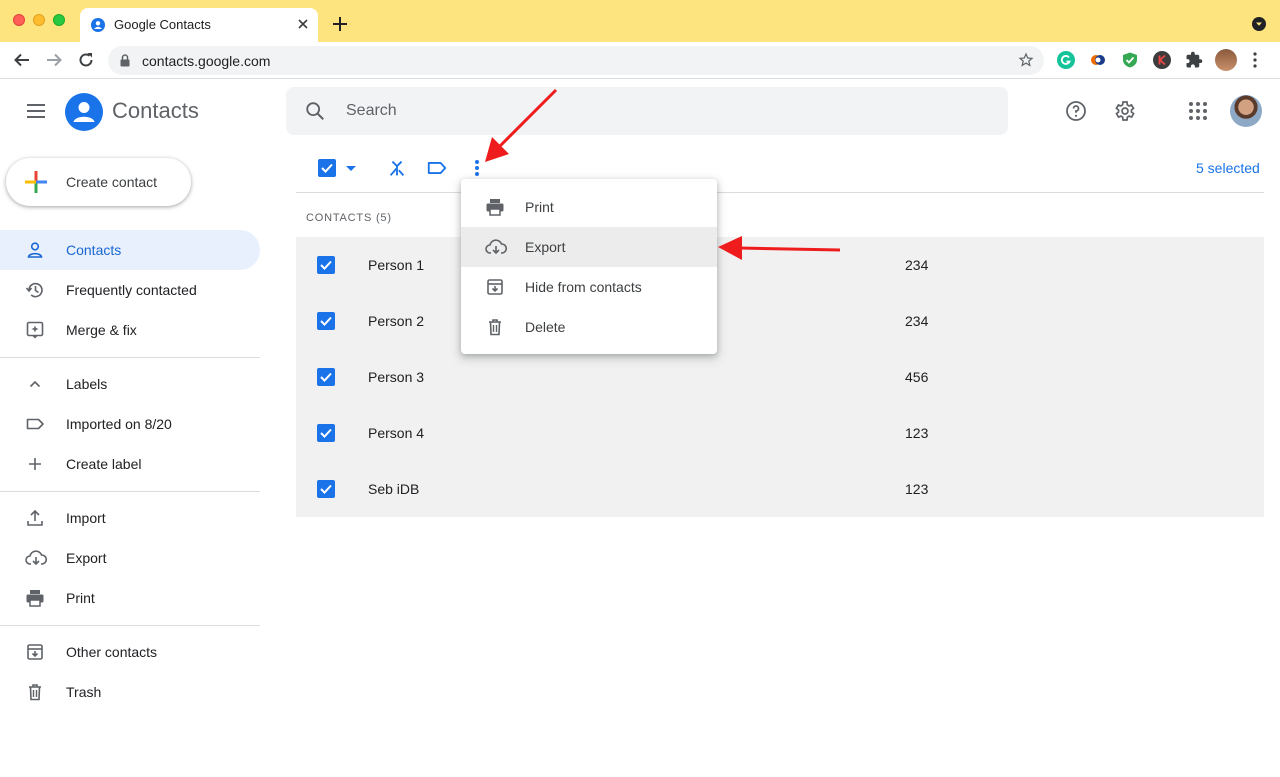 The width and height of the screenshot is (1280, 777). Describe the element at coordinates (130, 692) in the screenshot. I see `sidebar-item-trash: Trash` at that location.